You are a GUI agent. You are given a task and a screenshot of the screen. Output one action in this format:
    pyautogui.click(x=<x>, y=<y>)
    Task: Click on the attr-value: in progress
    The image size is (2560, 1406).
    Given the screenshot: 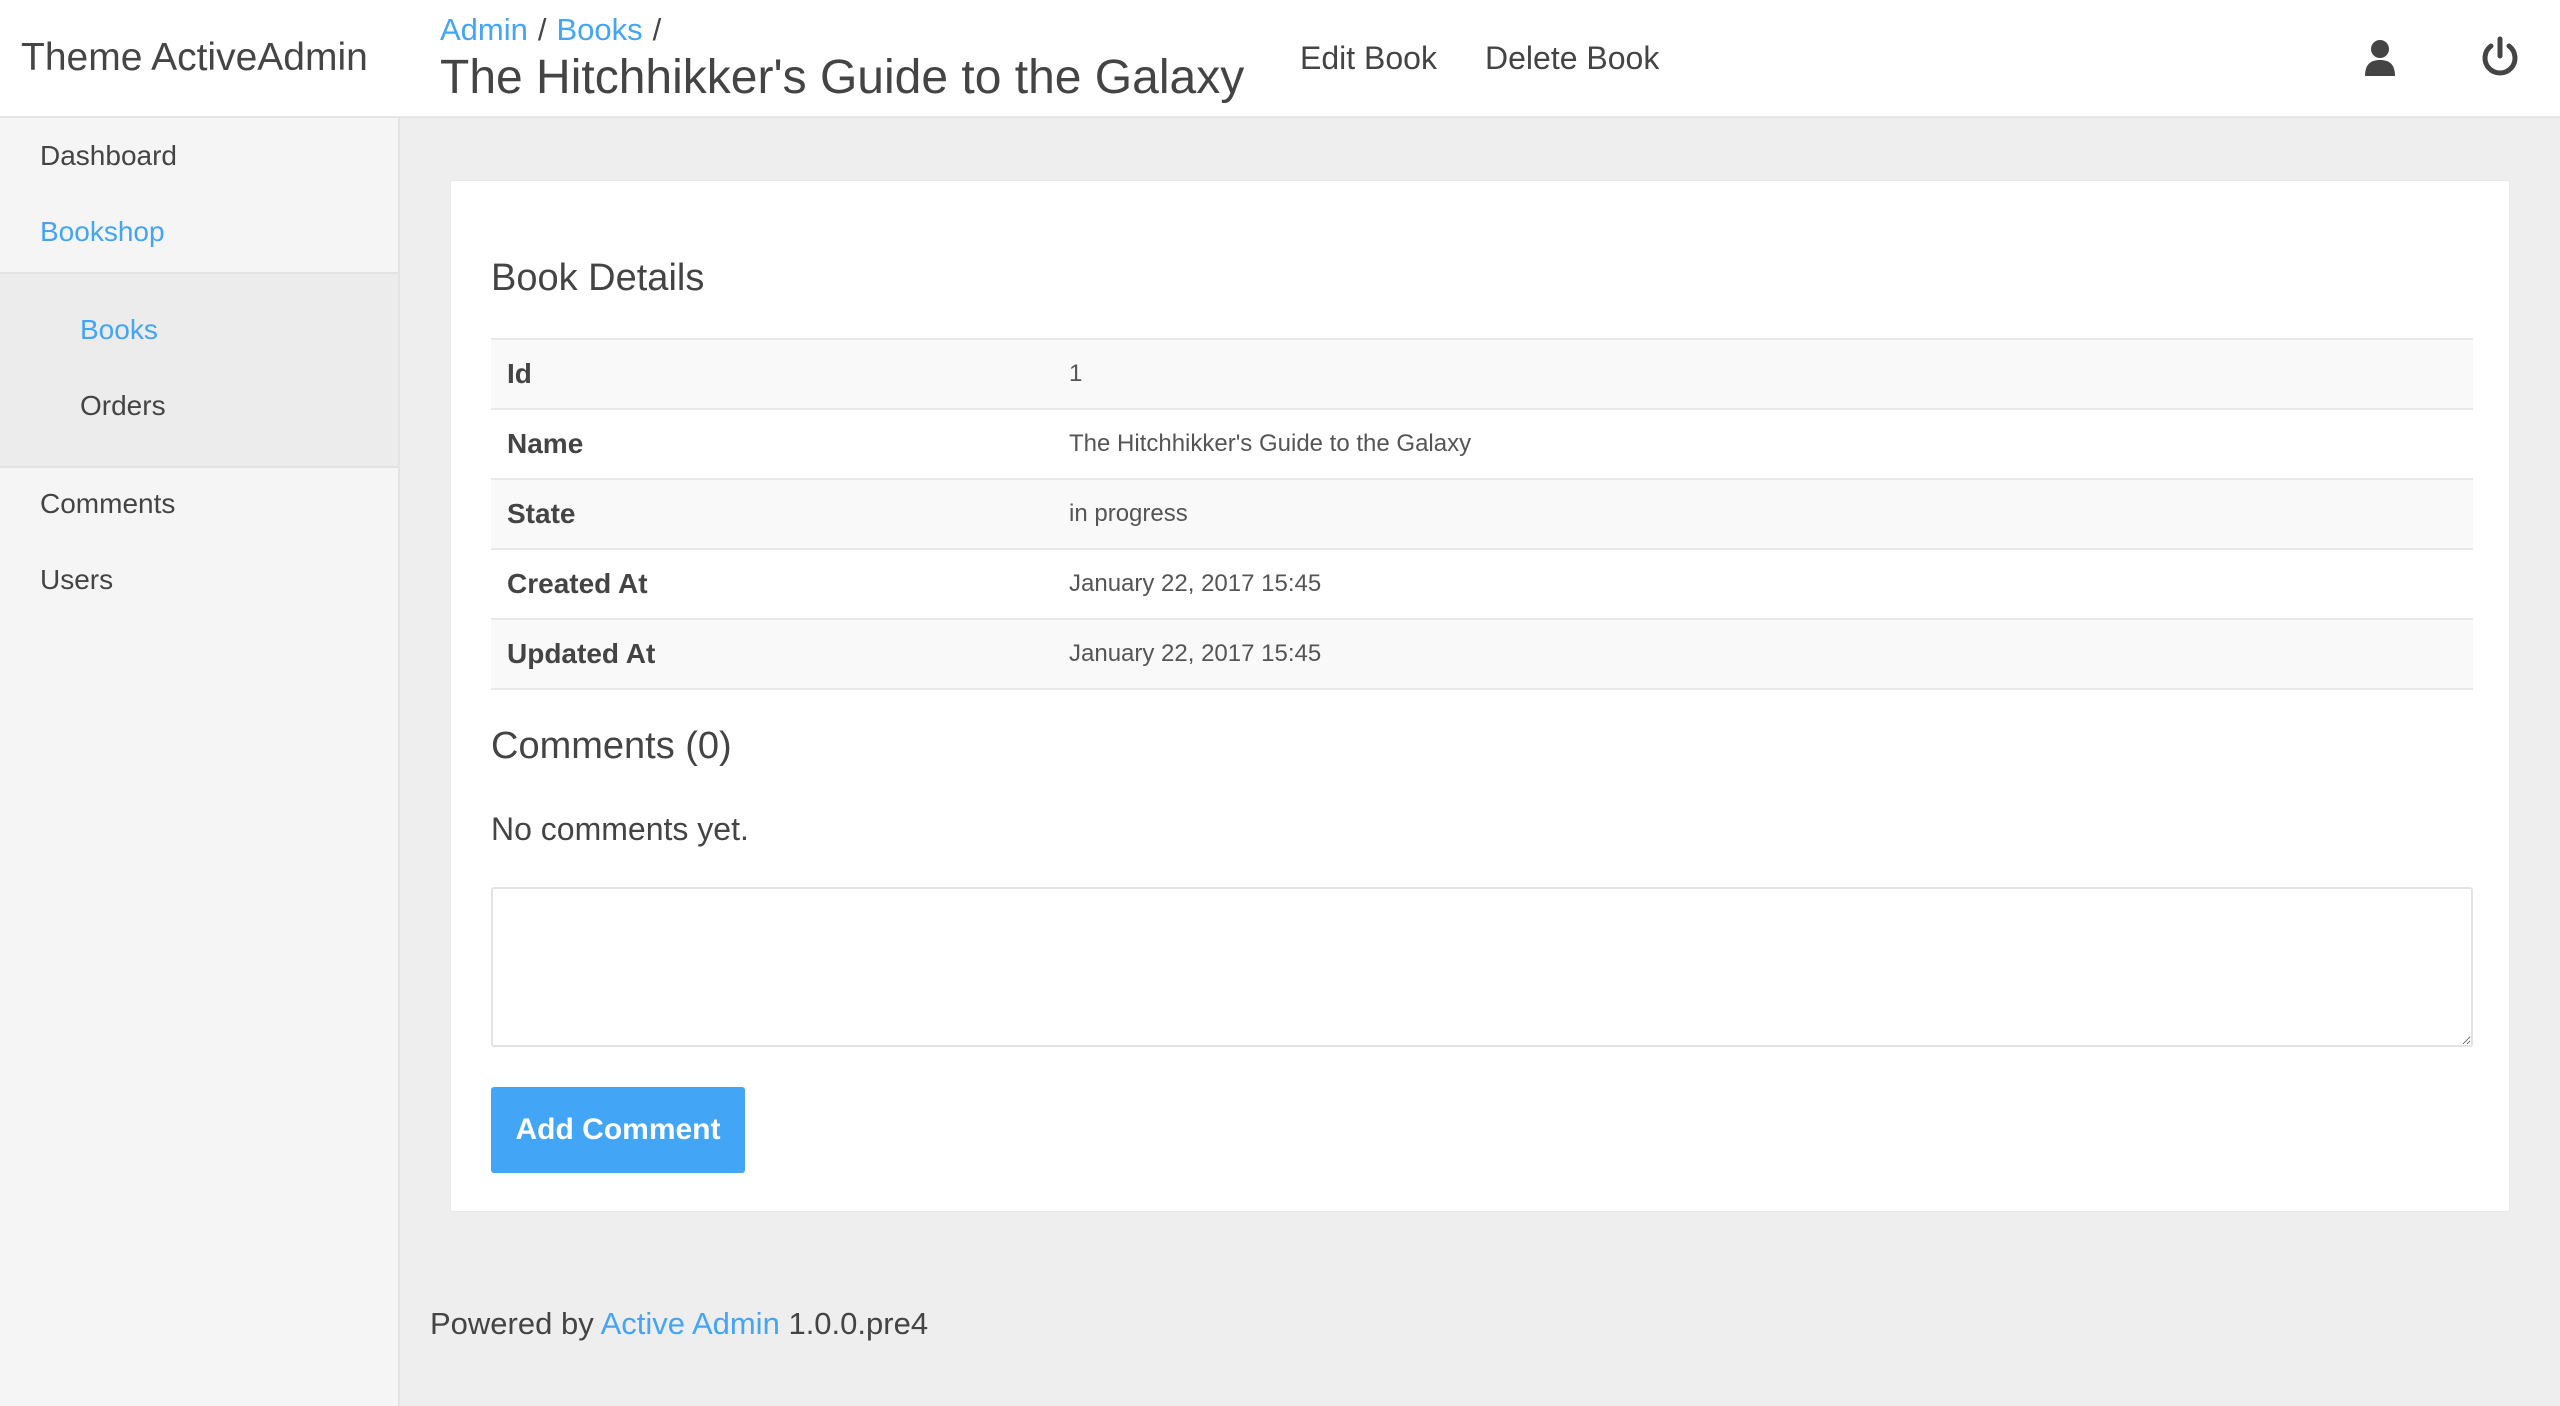 What is the action you would take?
    pyautogui.click(x=1128, y=513)
    